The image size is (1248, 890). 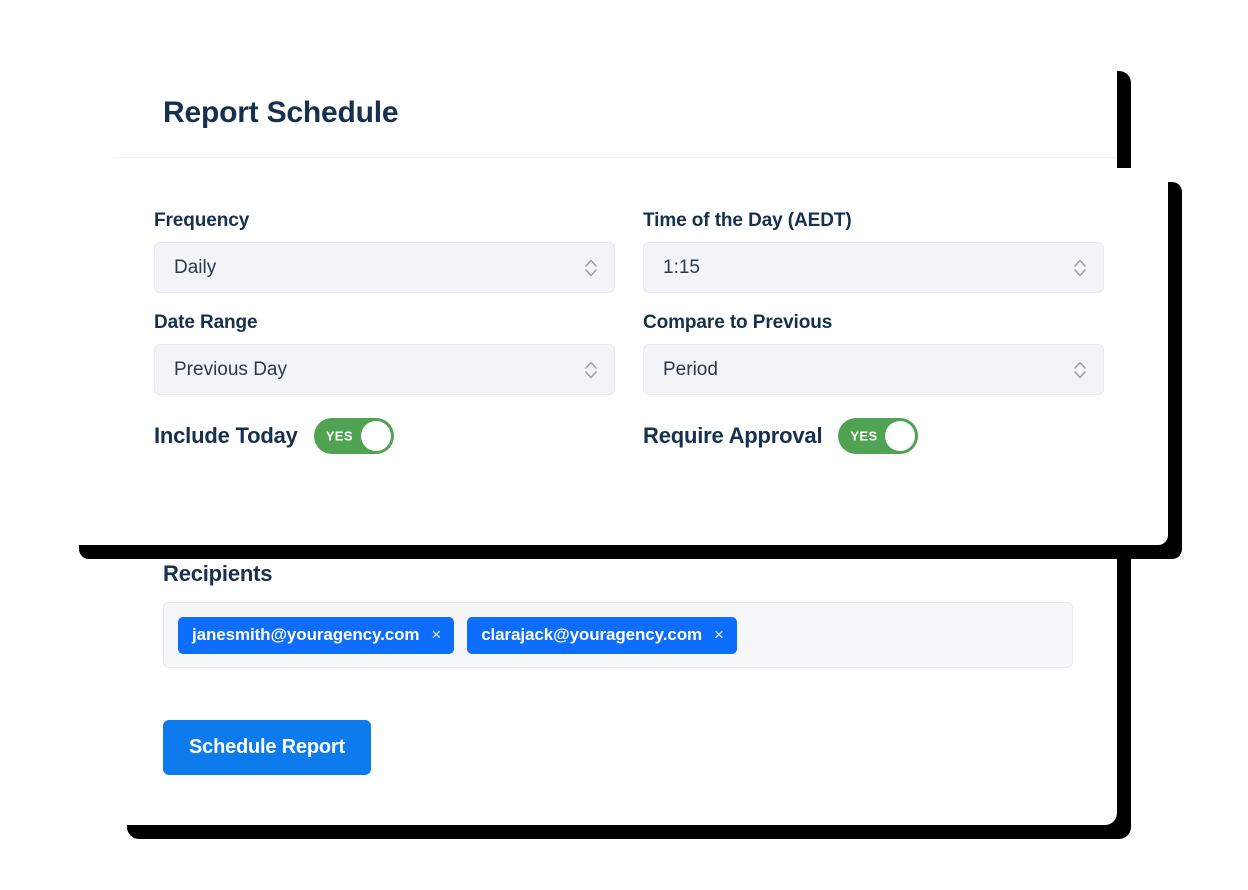 I want to click on time-of-day-select: 1:15, so click(x=873, y=267).